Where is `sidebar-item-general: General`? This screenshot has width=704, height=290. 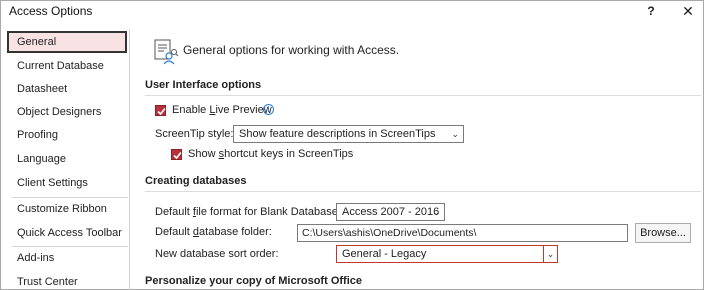 sidebar-item-general: General is located at coordinates (67, 42).